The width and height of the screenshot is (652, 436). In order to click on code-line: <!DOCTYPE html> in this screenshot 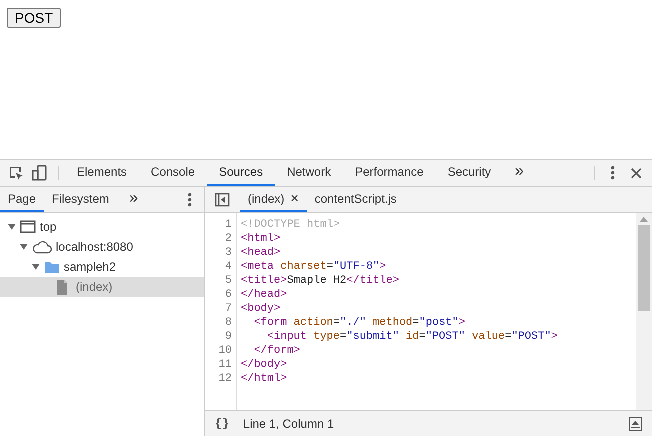, I will do `click(290, 225)`.